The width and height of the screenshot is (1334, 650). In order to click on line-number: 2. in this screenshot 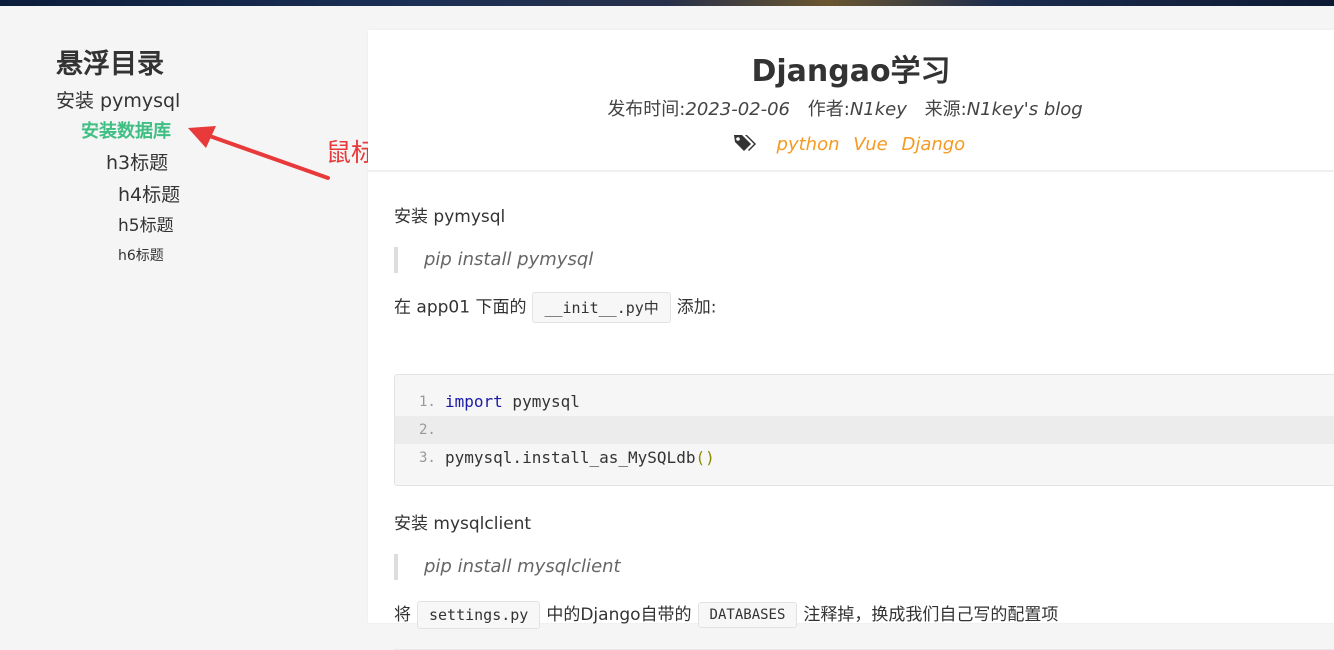, I will do `click(427, 430)`.